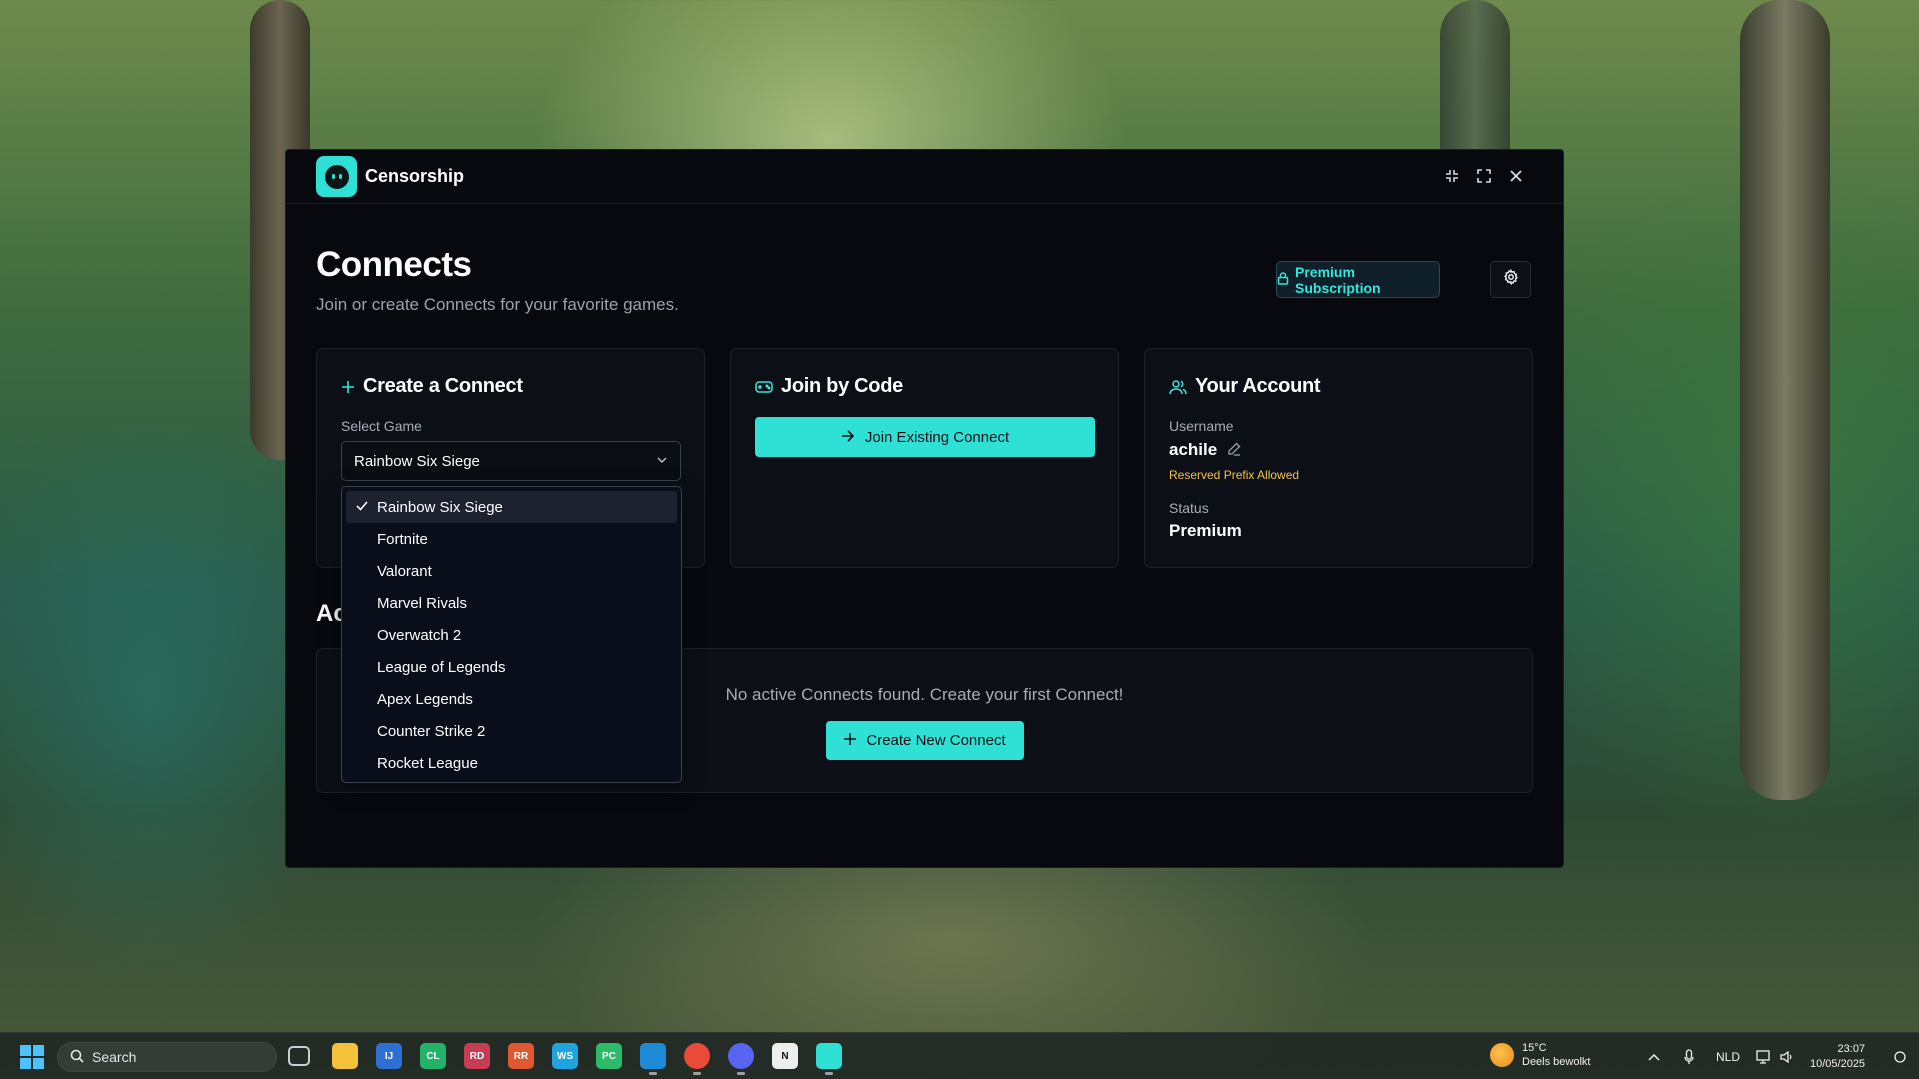 This screenshot has width=1919, height=1079. What do you see at coordinates (1851, 1049) in the screenshot?
I see `clock-time: 23:07` at bounding box center [1851, 1049].